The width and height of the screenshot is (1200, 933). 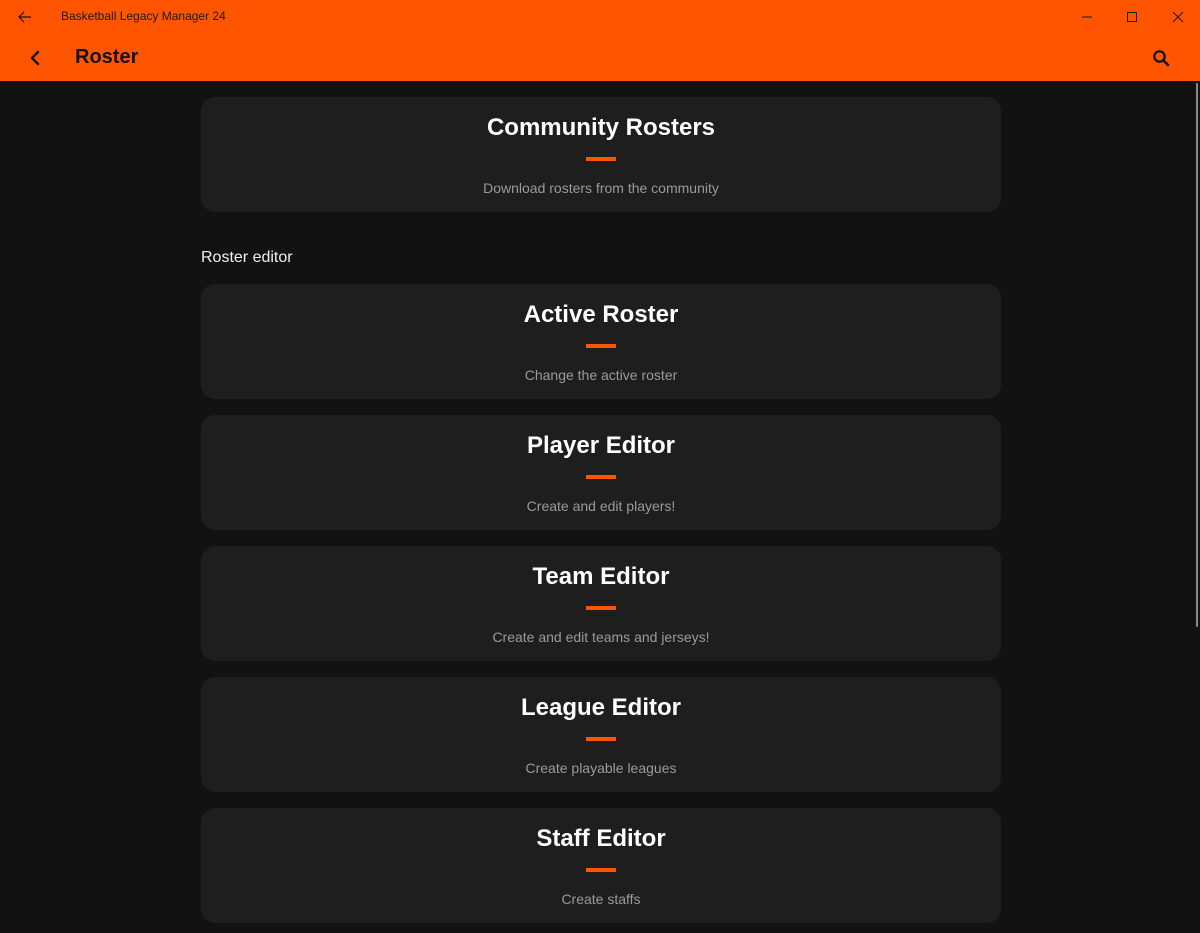 I want to click on window-titlebar: Basketball Legacy Manager 24, so click(x=600, y=17).